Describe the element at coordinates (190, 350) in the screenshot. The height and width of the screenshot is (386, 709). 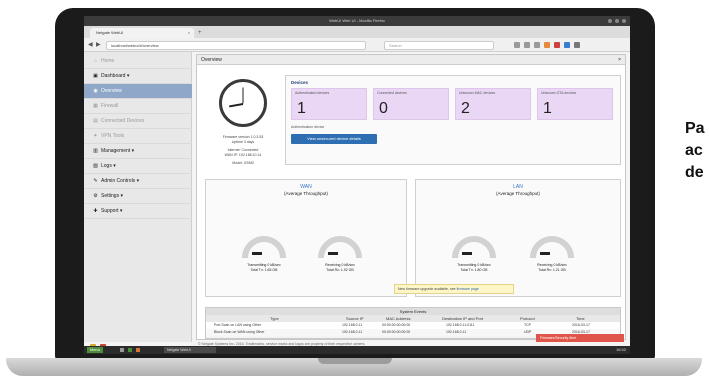
I see `taskbar-task: Netgate WebUI` at that location.